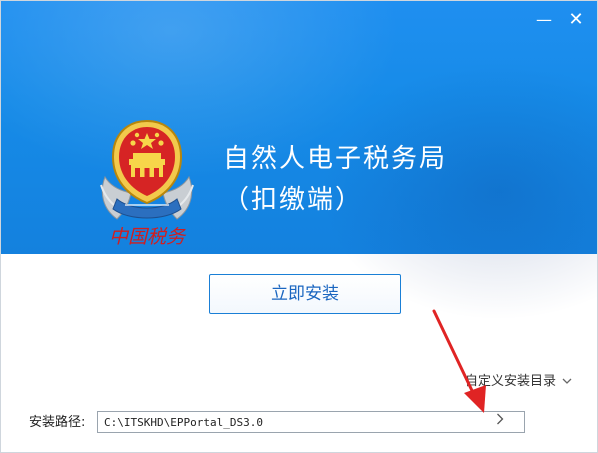  What do you see at coordinates (293, 200) in the screenshot?
I see `app-title-line2: （扣缴端）` at bounding box center [293, 200].